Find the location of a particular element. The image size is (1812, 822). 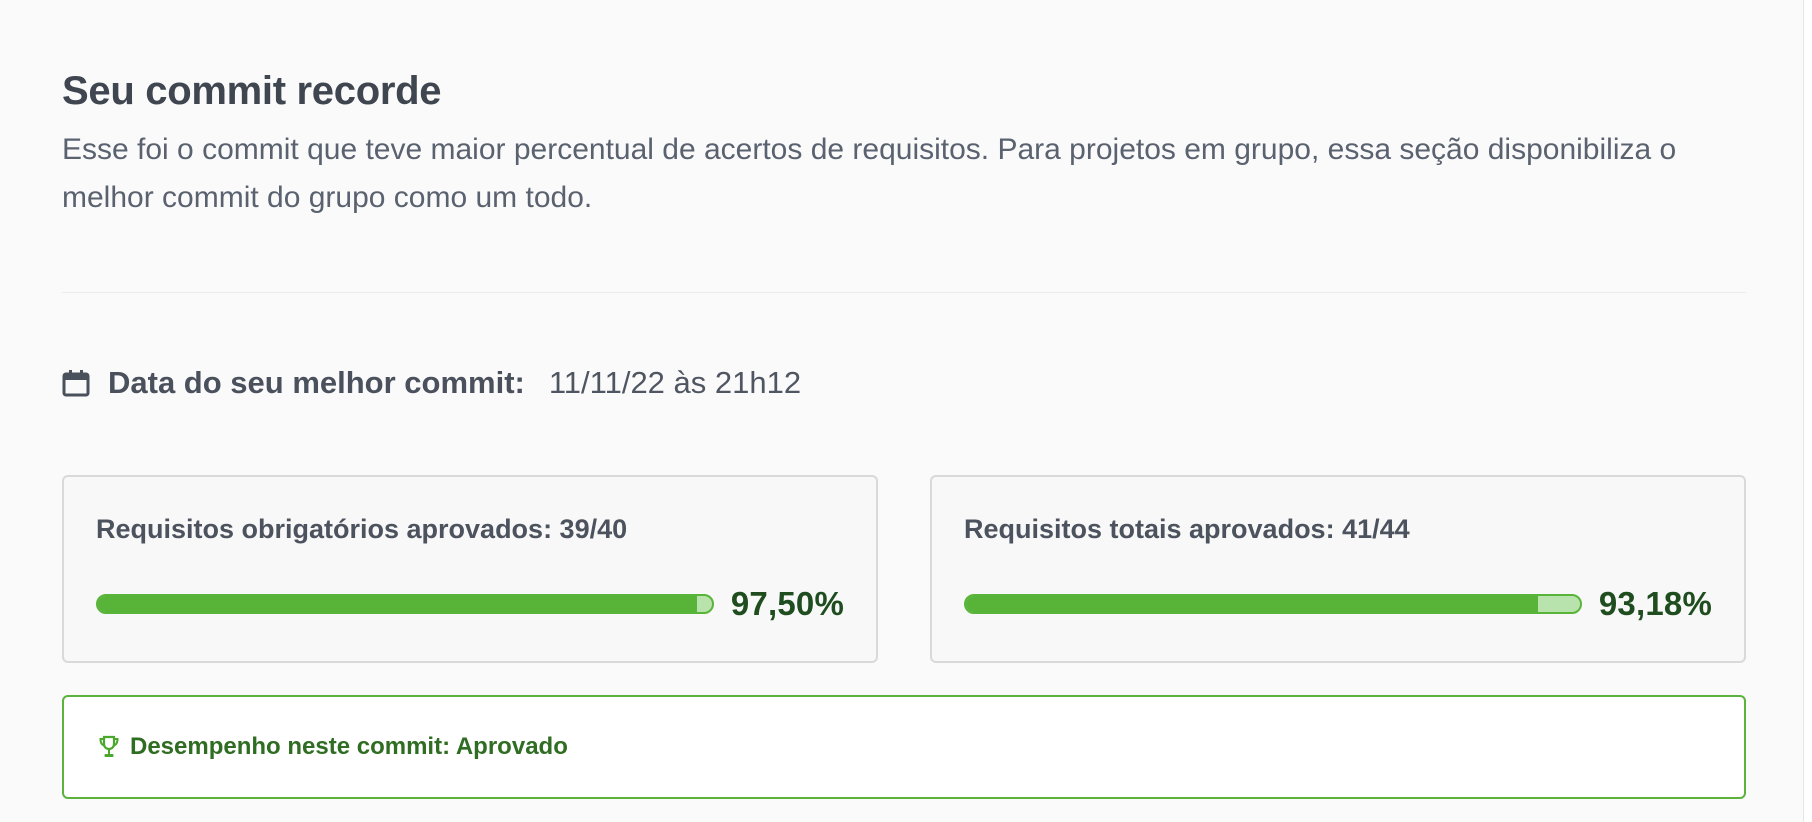

total-progress-bar is located at coordinates (1273, 604).